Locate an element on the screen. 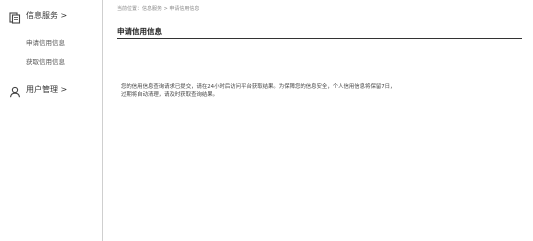 The image size is (533, 241). message-line: 过期将自动清理，请及时获取查询结果。 is located at coordinates (170, 94).